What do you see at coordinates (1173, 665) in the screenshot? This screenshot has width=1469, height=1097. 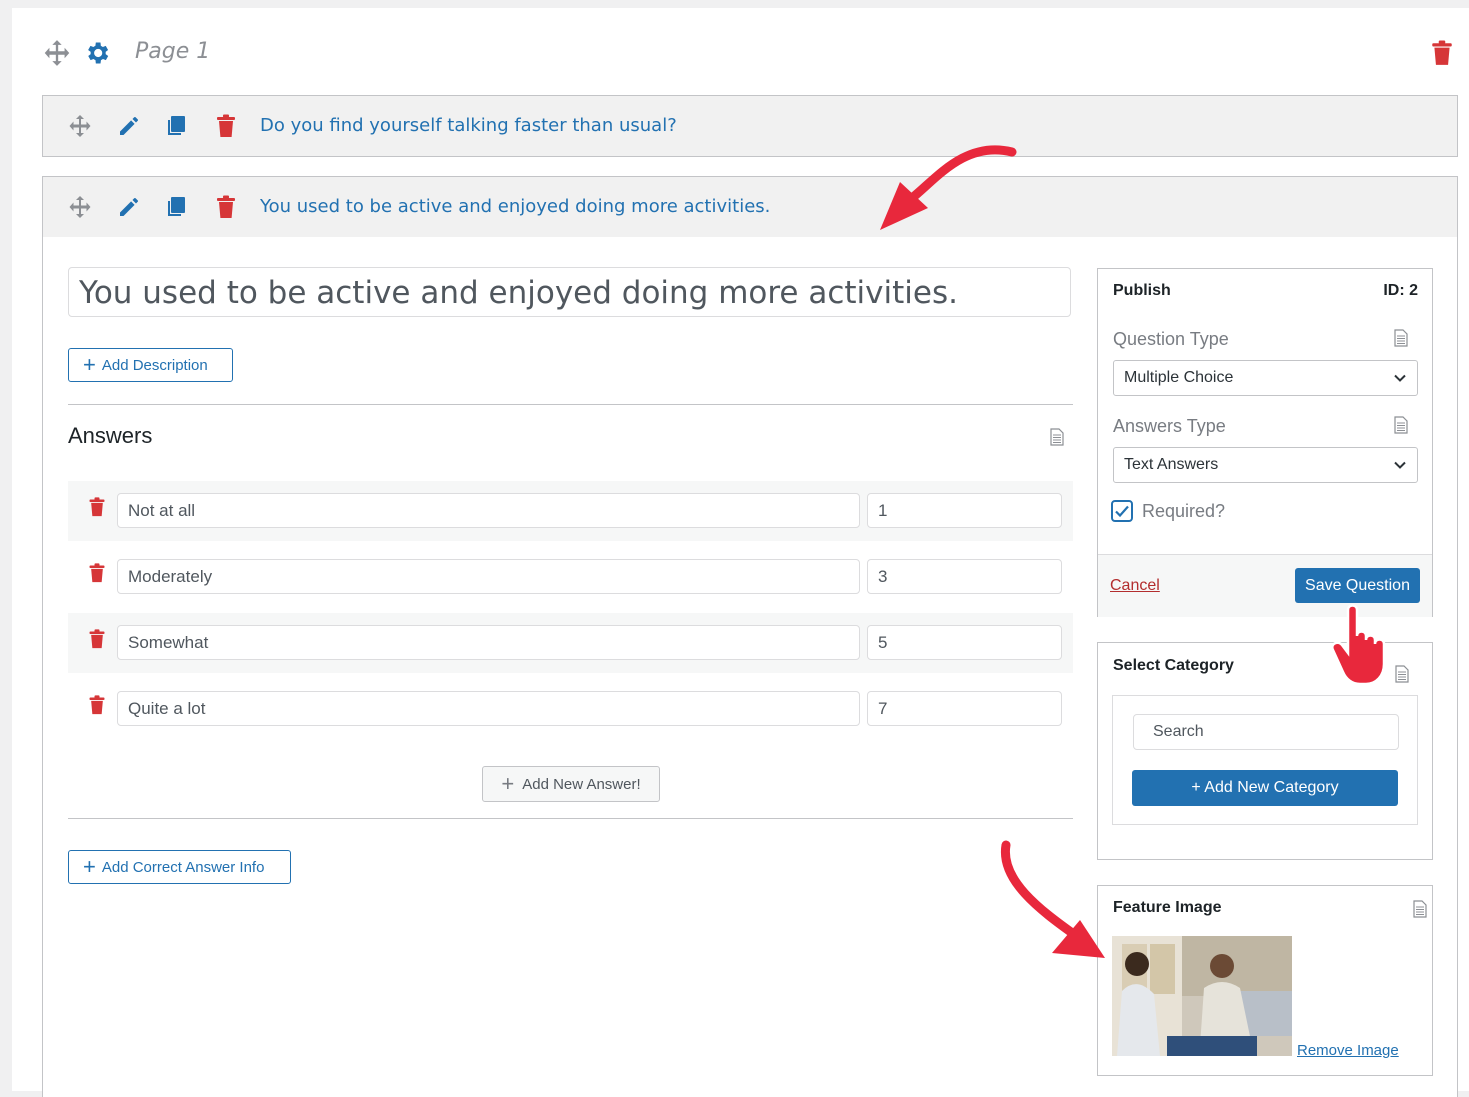 I see `category-title: Select Category` at bounding box center [1173, 665].